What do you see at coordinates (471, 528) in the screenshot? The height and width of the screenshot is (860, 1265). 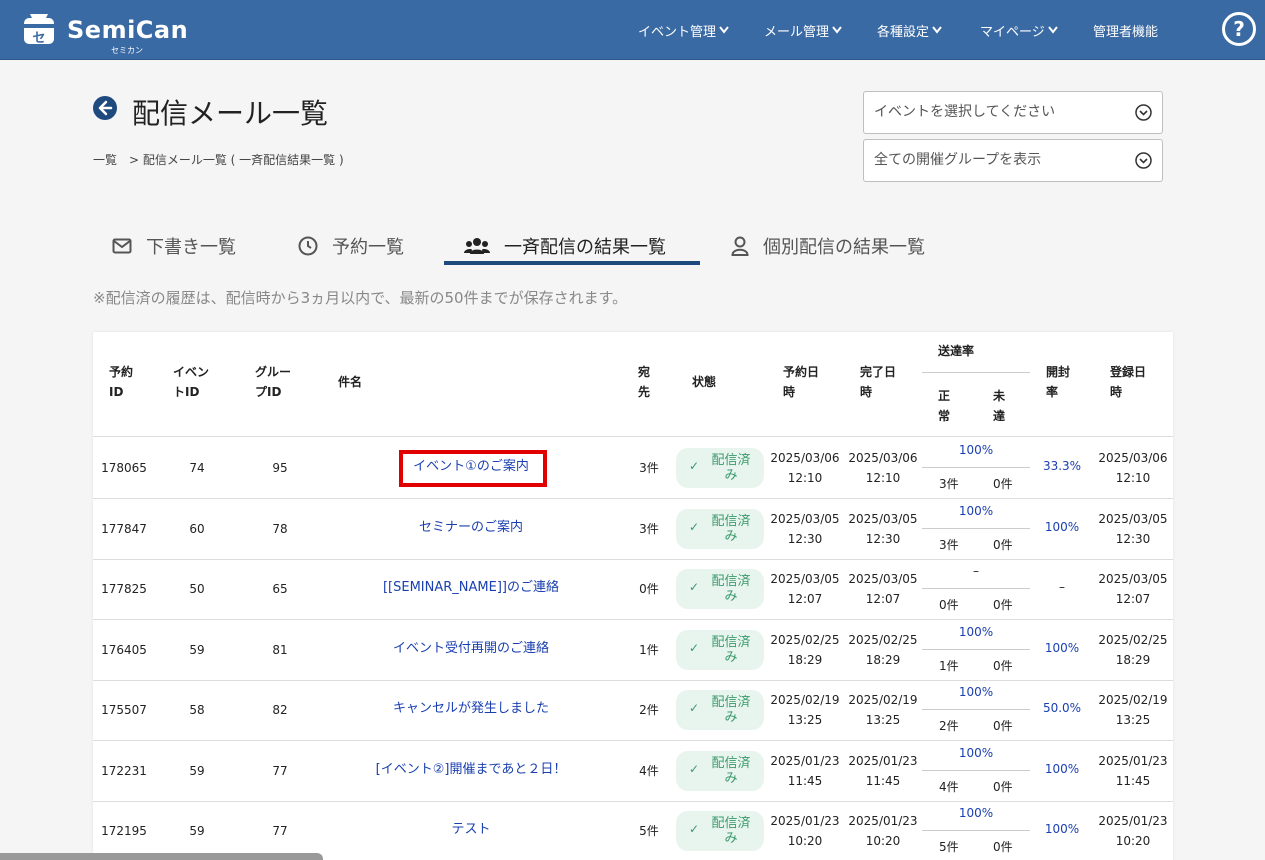 I see `subject-link: セミナーのご案内` at bounding box center [471, 528].